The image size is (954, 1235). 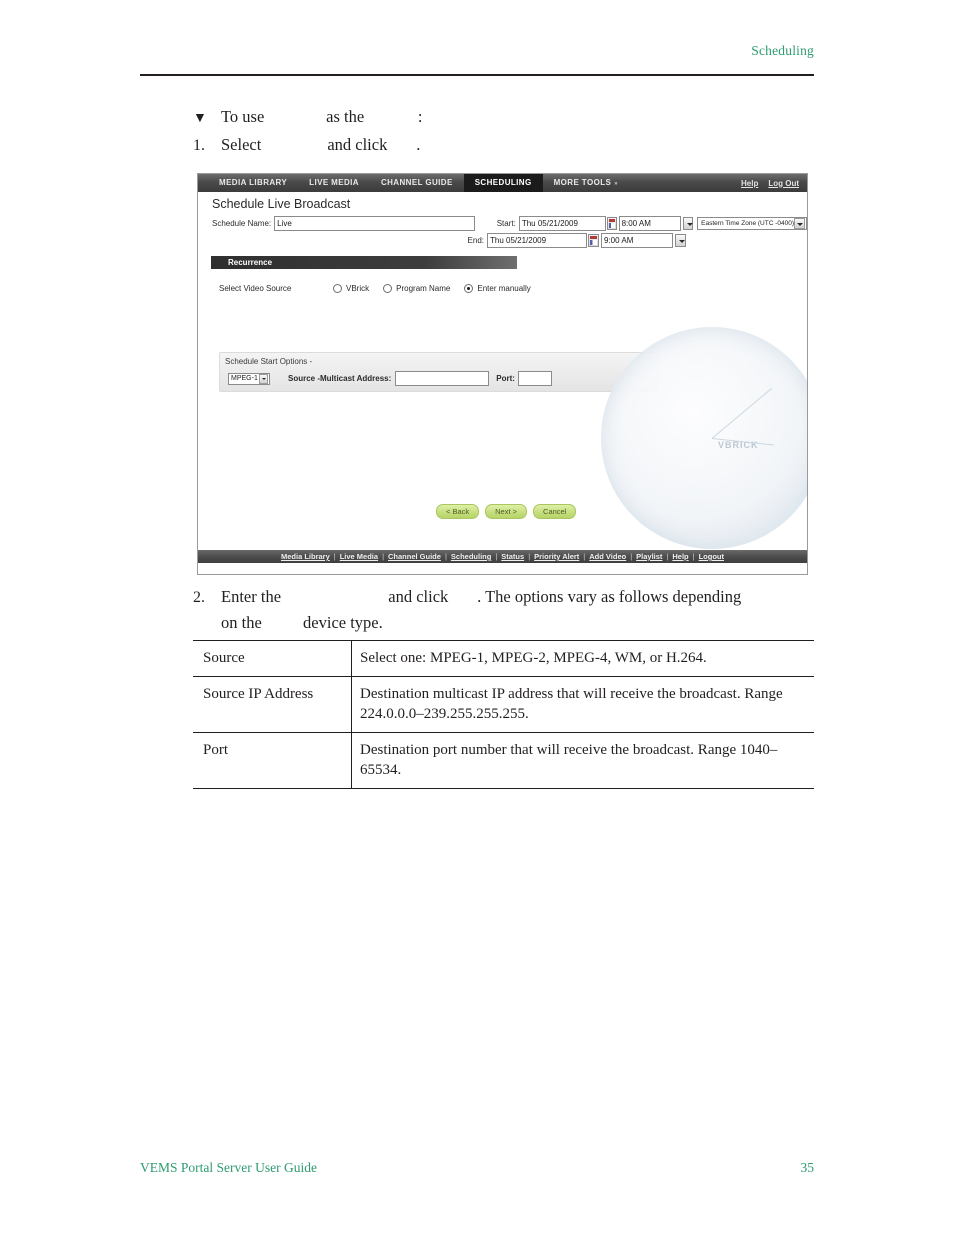 I want to click on table-cell-term: Source, so click(x=272, y=658).